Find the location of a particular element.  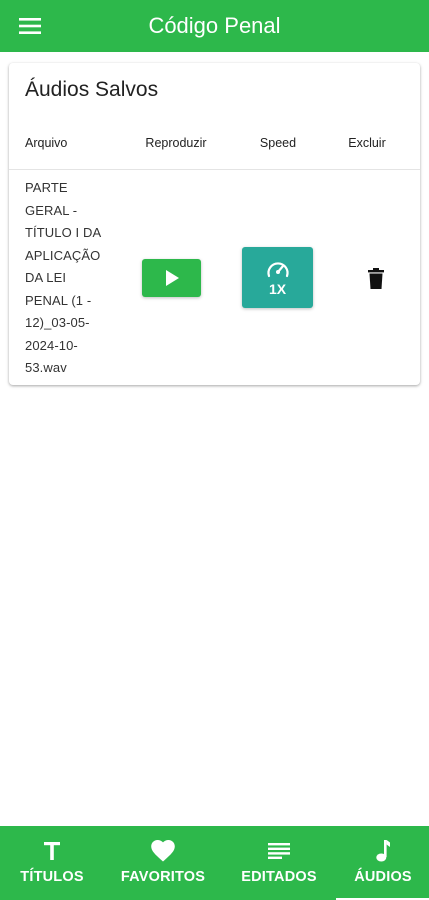

nav-item-titulos: TÍTULOS is located at coordinates (52, 863).